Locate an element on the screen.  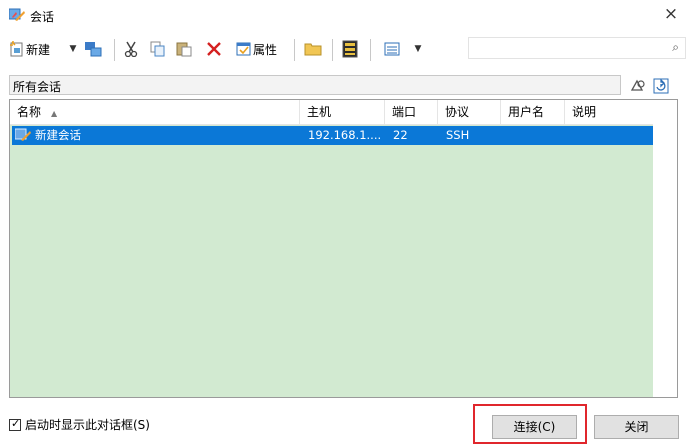
transfer-icon is located at coordinates (93, 49).